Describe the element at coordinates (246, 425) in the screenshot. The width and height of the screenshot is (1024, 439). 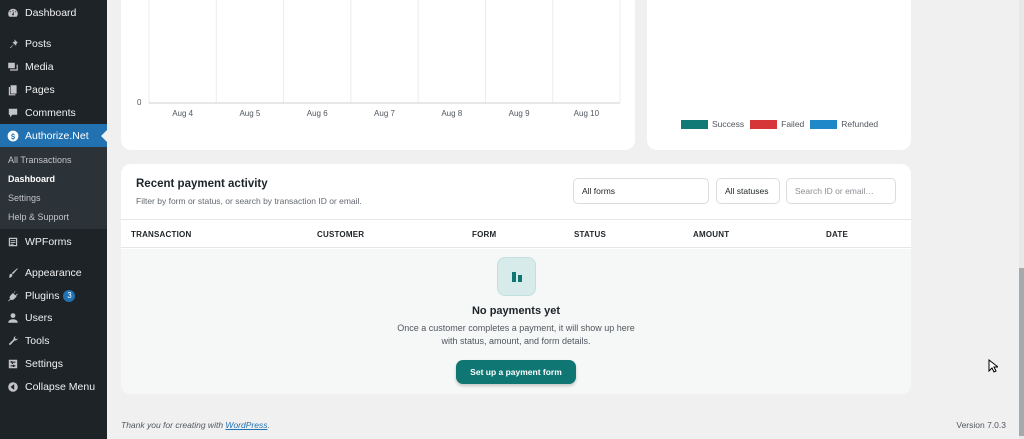
I see `wordpress-link: WordPress` at that location.